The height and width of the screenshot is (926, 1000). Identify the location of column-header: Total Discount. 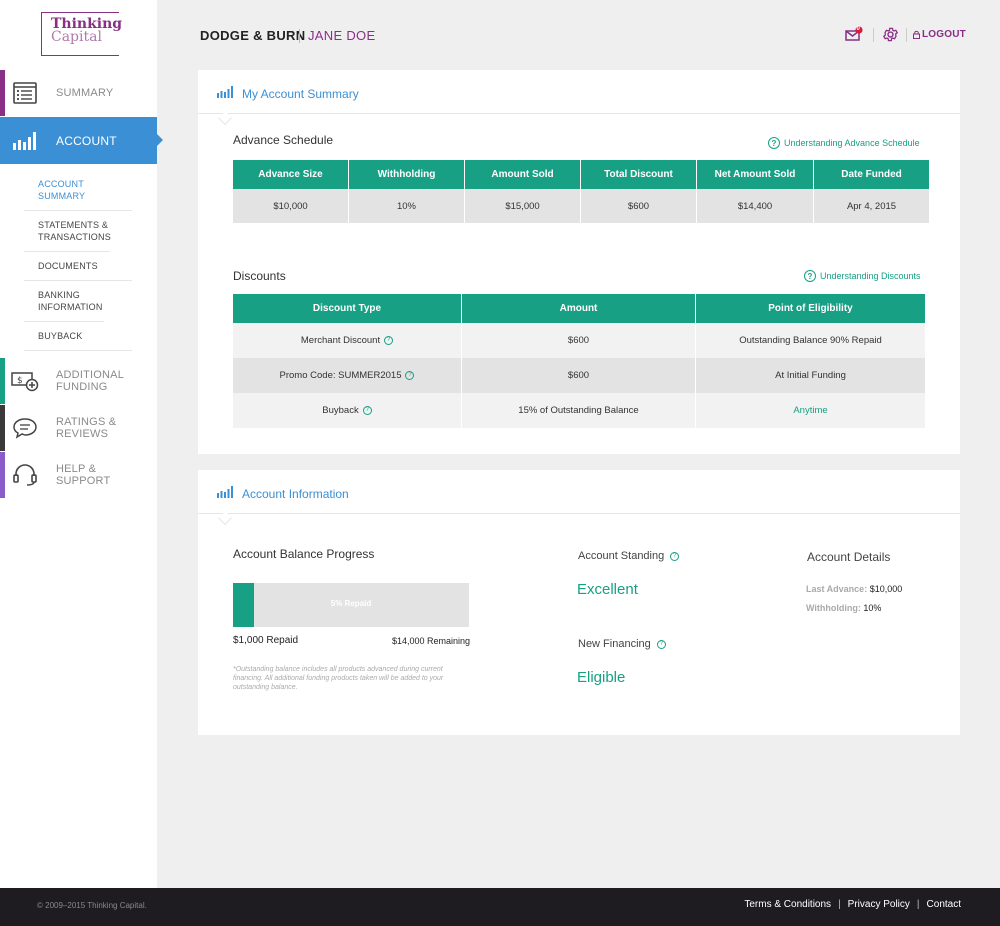
(638, 174).